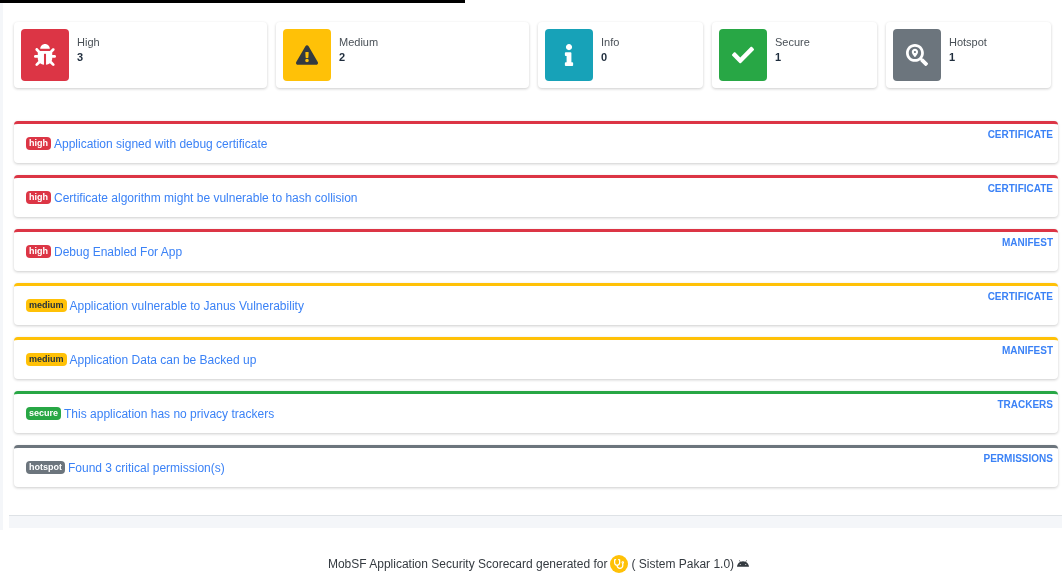 This screenshot has width=1062, height=585. Describe the element at coordinates (45, 55) in the screenshot. I see `bug-icon` at that location.